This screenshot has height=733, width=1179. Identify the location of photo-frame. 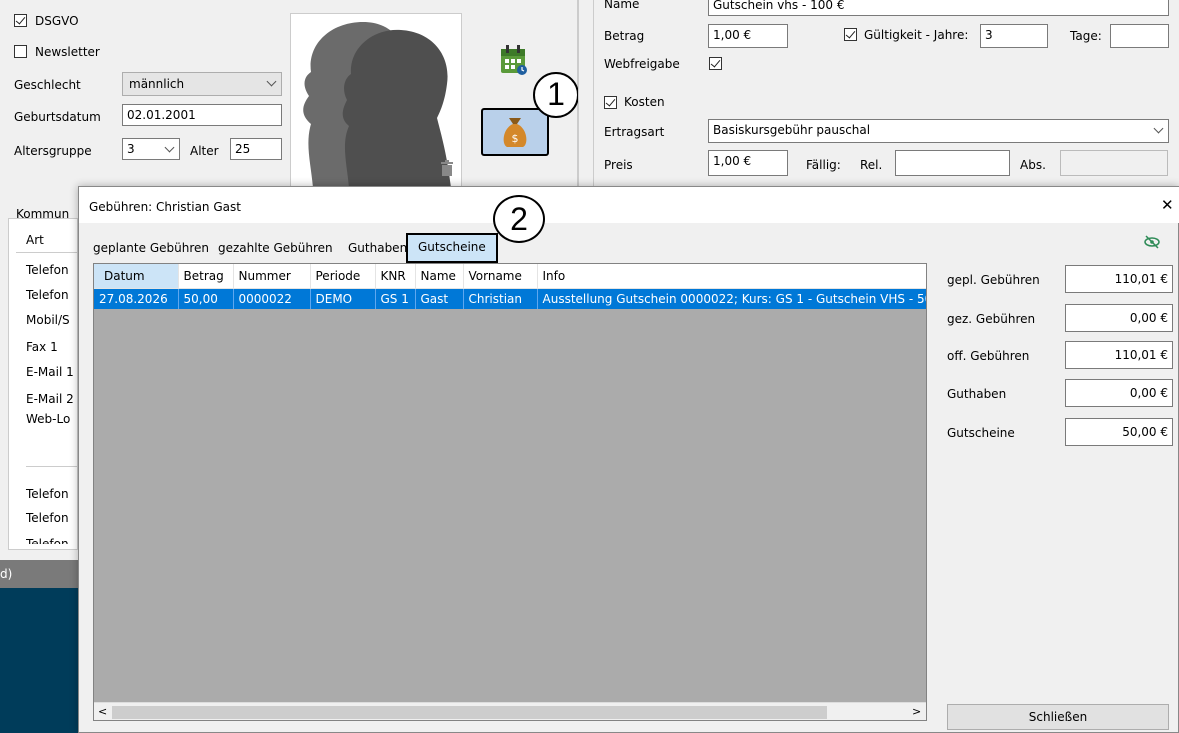
(376, 100).